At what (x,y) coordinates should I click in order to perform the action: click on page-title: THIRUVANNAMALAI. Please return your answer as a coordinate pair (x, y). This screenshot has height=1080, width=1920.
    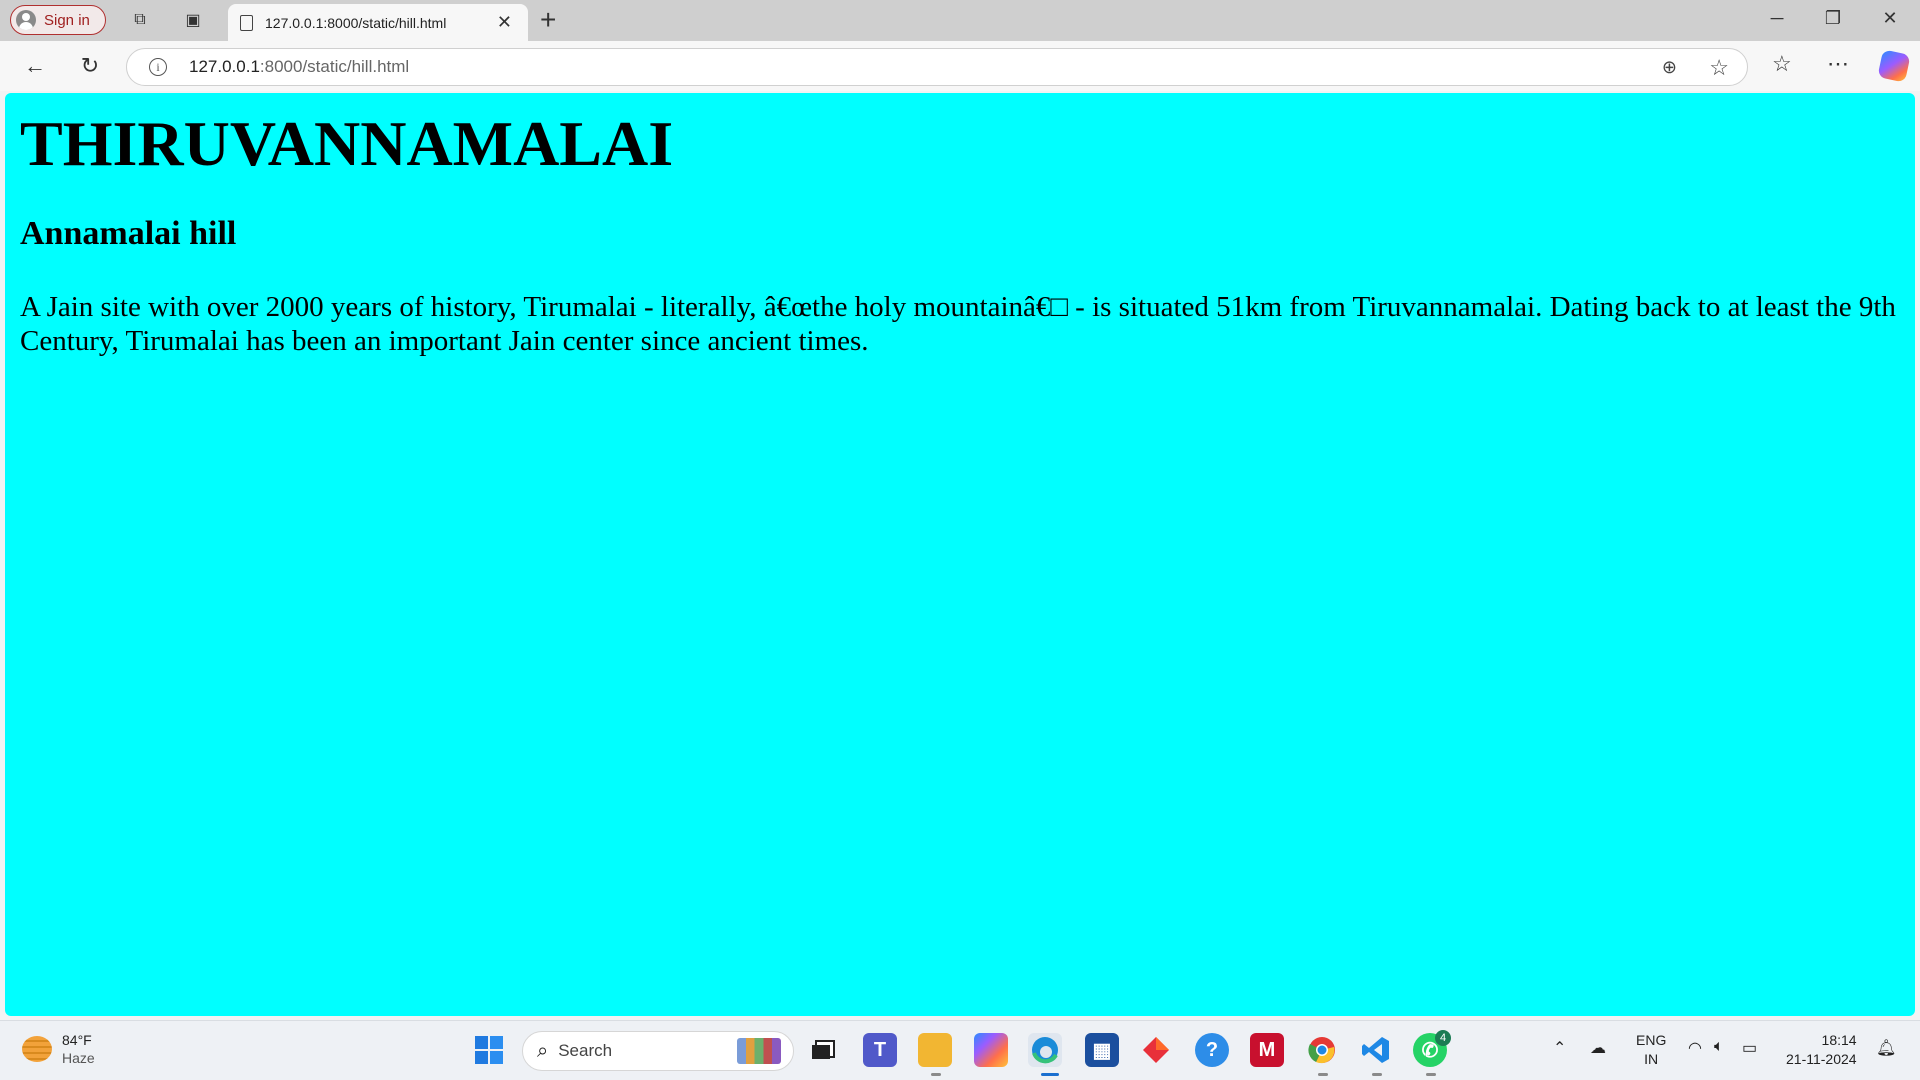
    Looking at the image, I should click on (347, 143).